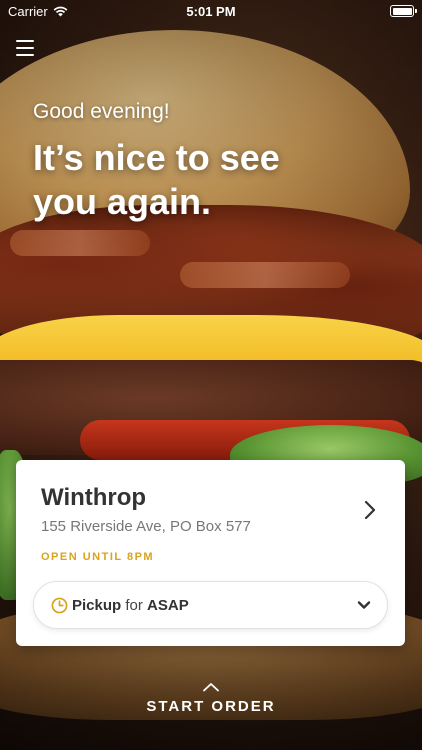 Image resolution: width=422 pixels, height=750 pixels. What do you see at coordinates (156, 179) in the screenshot?
I see `greeting-headline: It’s nice to see you again.` at bounding box center [156, 179].